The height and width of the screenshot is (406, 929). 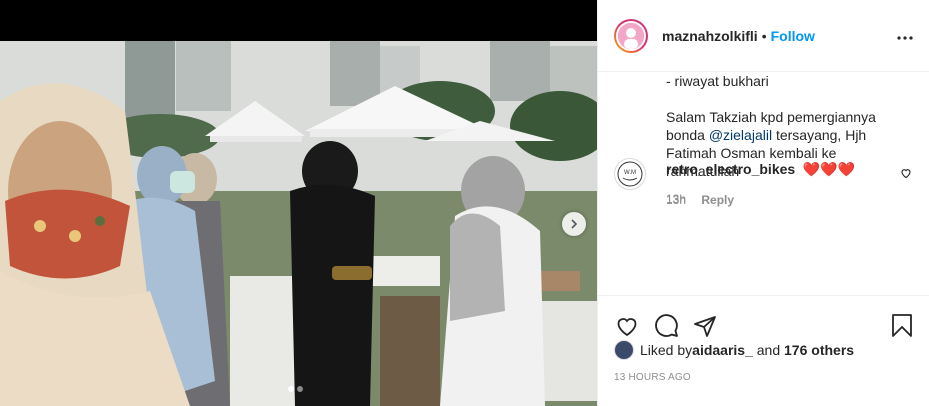 I want to click on avatar-image, so click(x=631, y=35).